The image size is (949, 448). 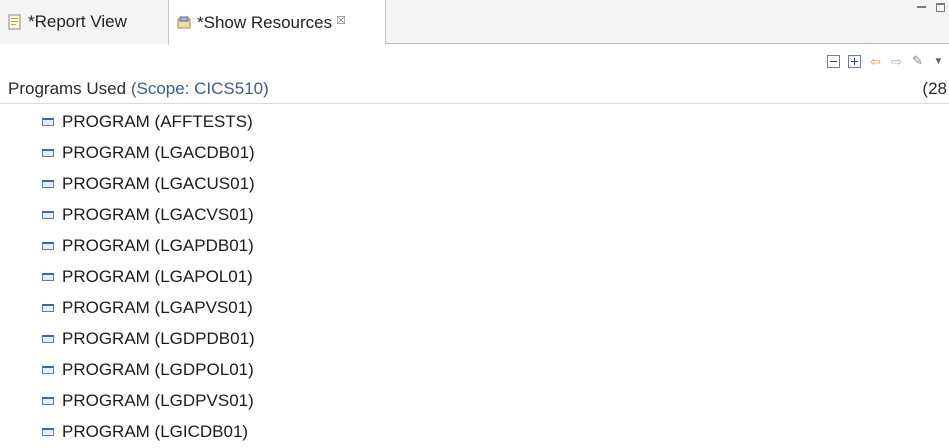 I want to click on expand-all-icon, so click(x=854, y=61).